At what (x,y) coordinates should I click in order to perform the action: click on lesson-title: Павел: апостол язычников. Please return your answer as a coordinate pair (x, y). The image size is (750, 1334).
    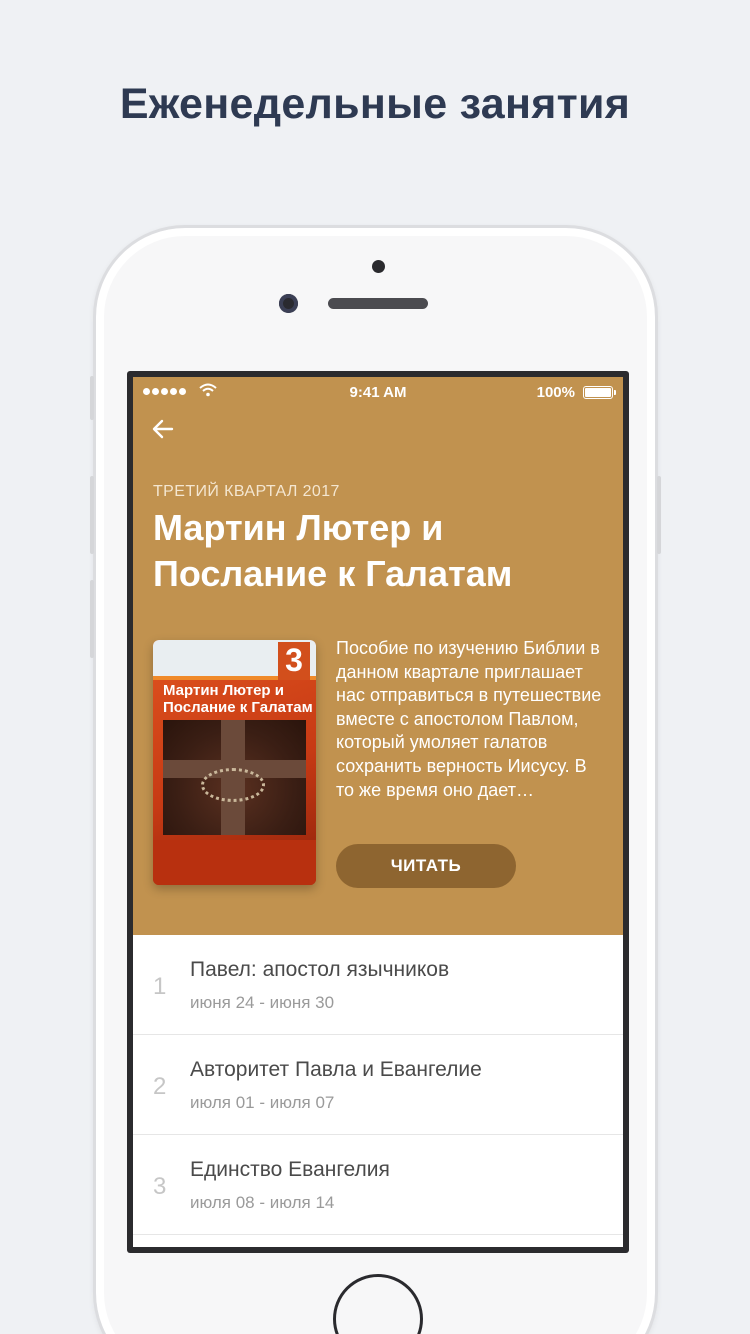
    Looking at the image, I should click on (320, 969).